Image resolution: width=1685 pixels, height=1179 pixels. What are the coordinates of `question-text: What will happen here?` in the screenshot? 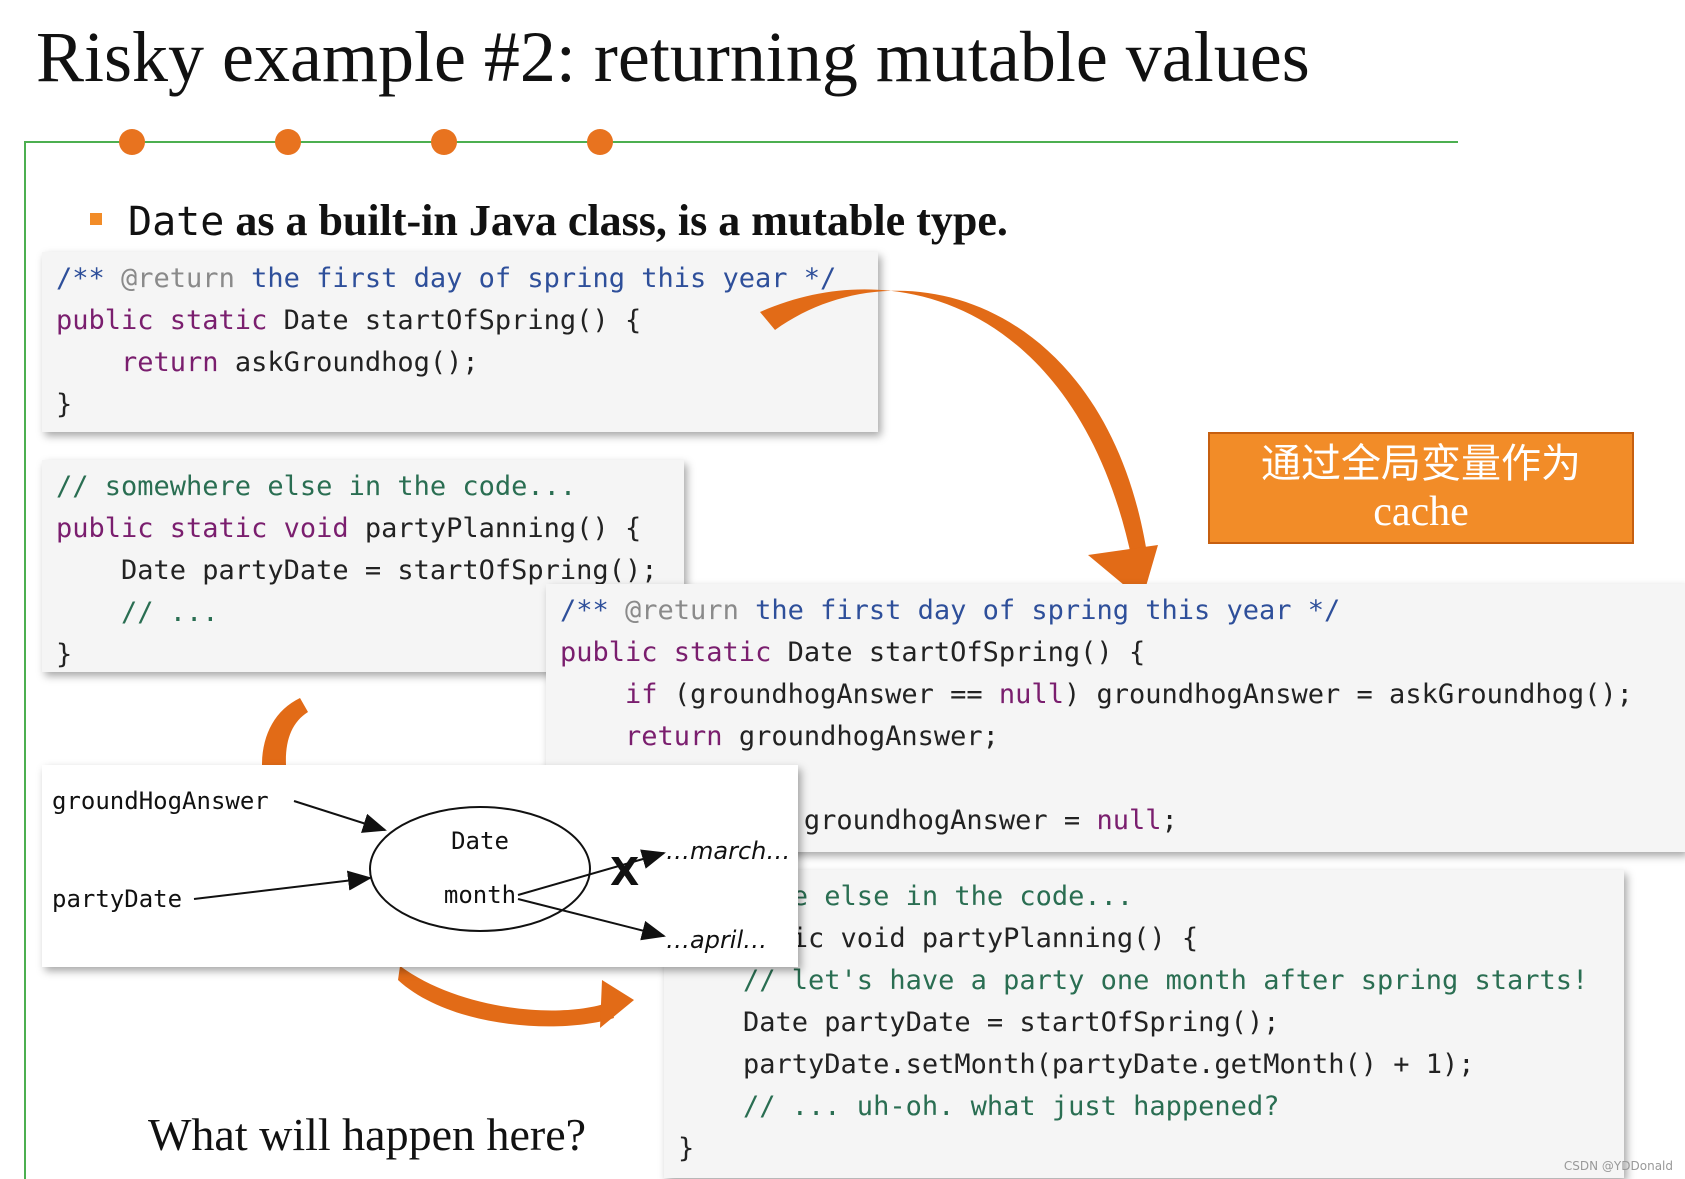 It's located at (367, 1134).